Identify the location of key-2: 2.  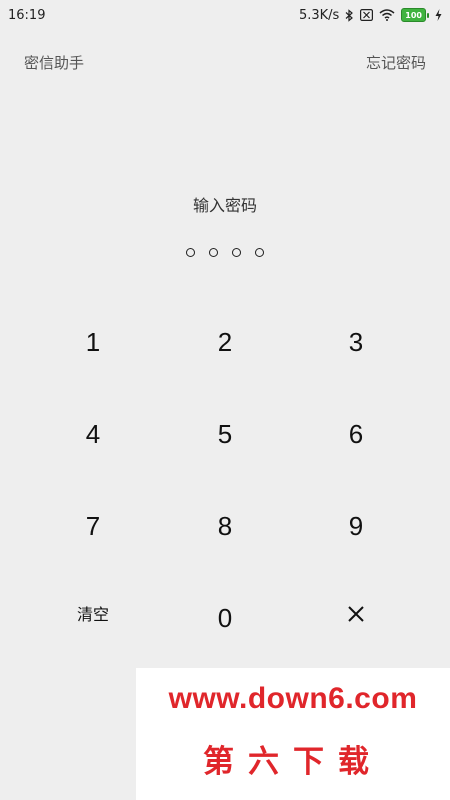
(225, 342).